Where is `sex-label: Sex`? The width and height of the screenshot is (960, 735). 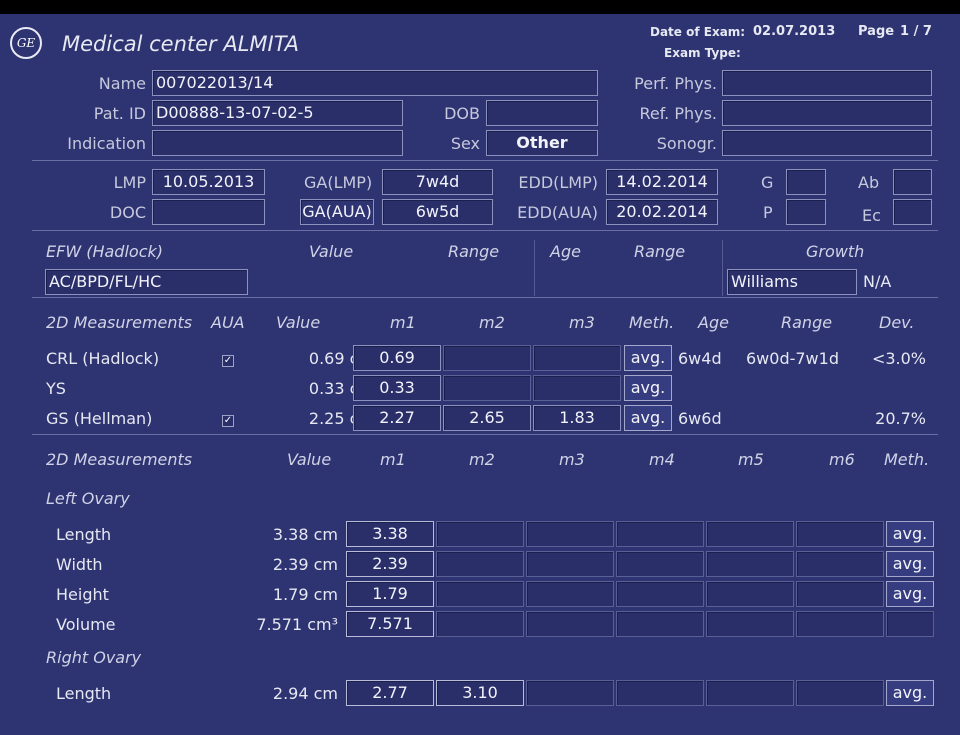
sex-label: Sex is located at coordinates (465, 143).